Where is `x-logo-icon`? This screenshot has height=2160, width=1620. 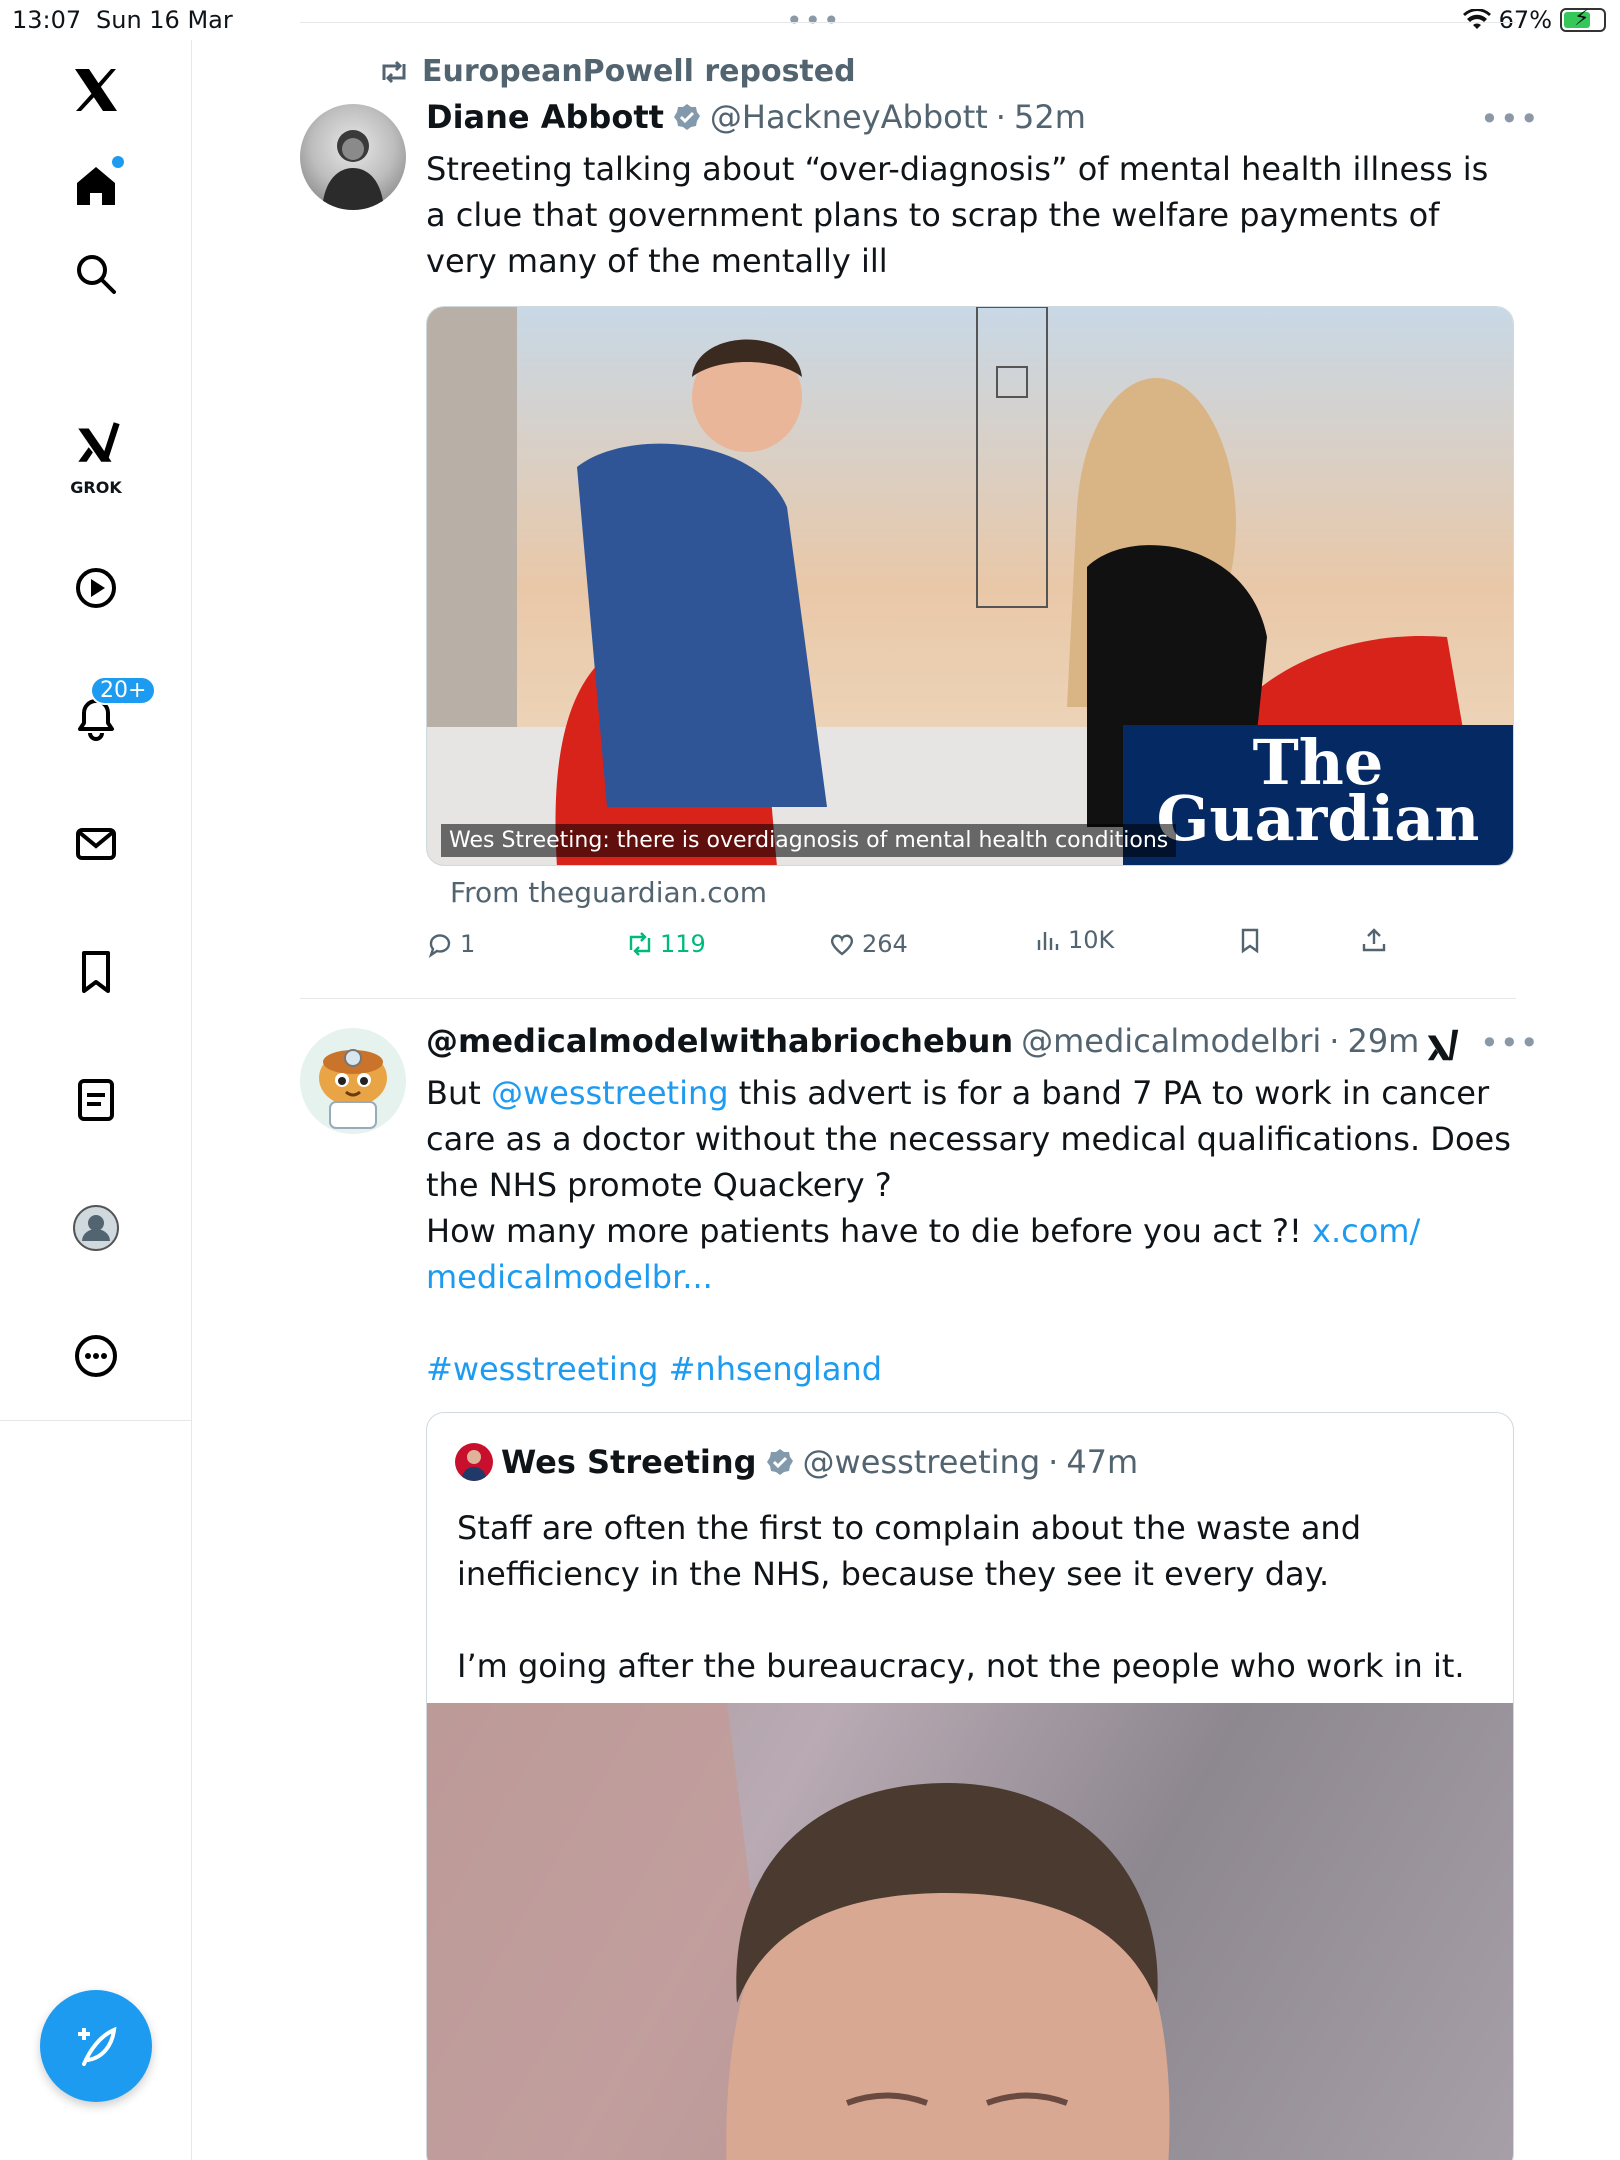
x-logo-icon is located at coordinates (96, 90).